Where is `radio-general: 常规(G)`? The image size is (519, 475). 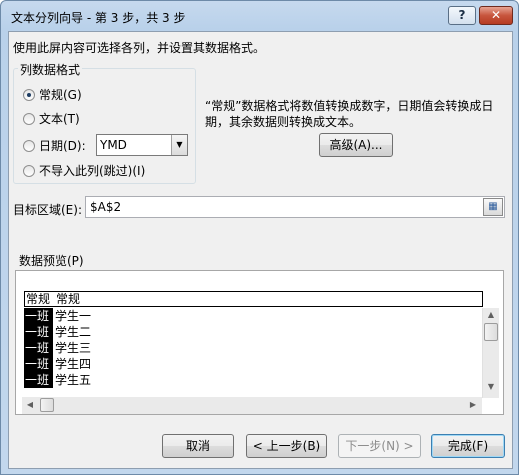
radio-general: 常规(G) is located at coordinates (52, 94).